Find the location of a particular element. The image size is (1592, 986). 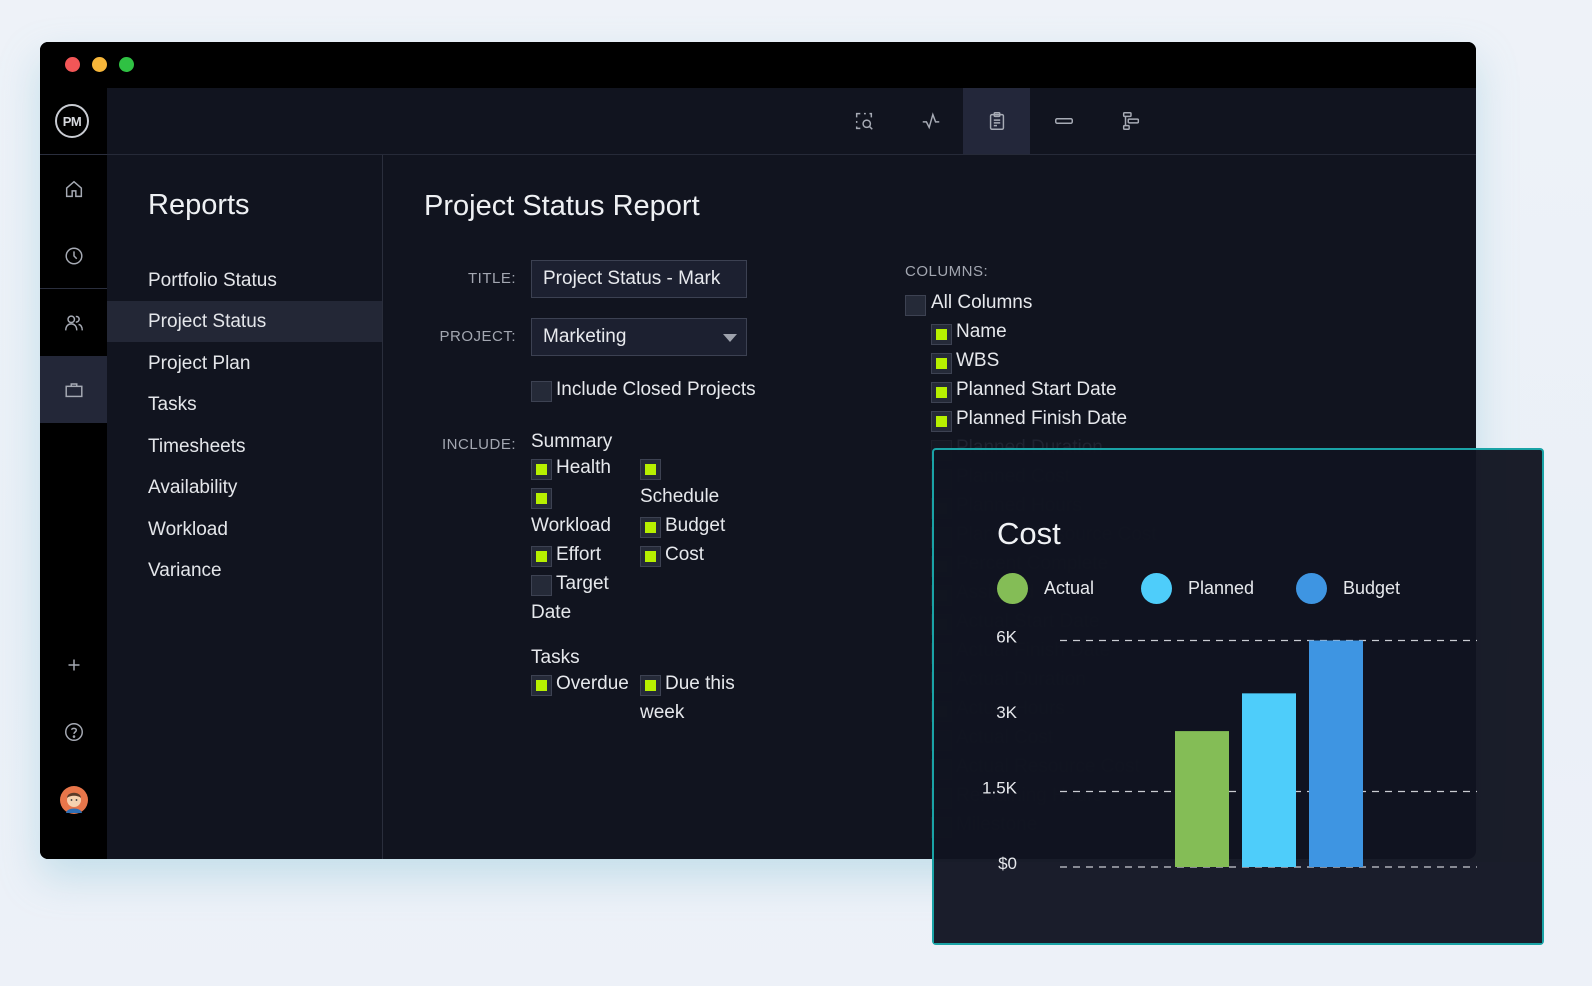

tool-bar is located at coordinates (1063, 121).